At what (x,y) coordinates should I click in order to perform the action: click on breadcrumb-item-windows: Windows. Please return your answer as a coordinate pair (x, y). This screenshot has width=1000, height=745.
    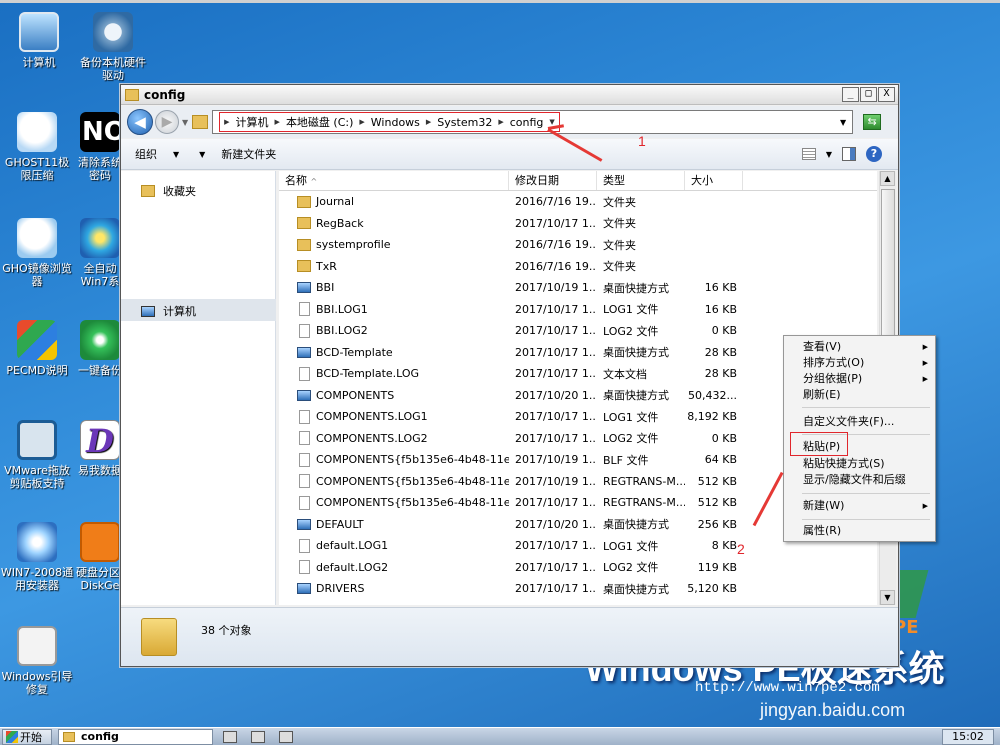
    Looking at the image, I should click on (395, 122).